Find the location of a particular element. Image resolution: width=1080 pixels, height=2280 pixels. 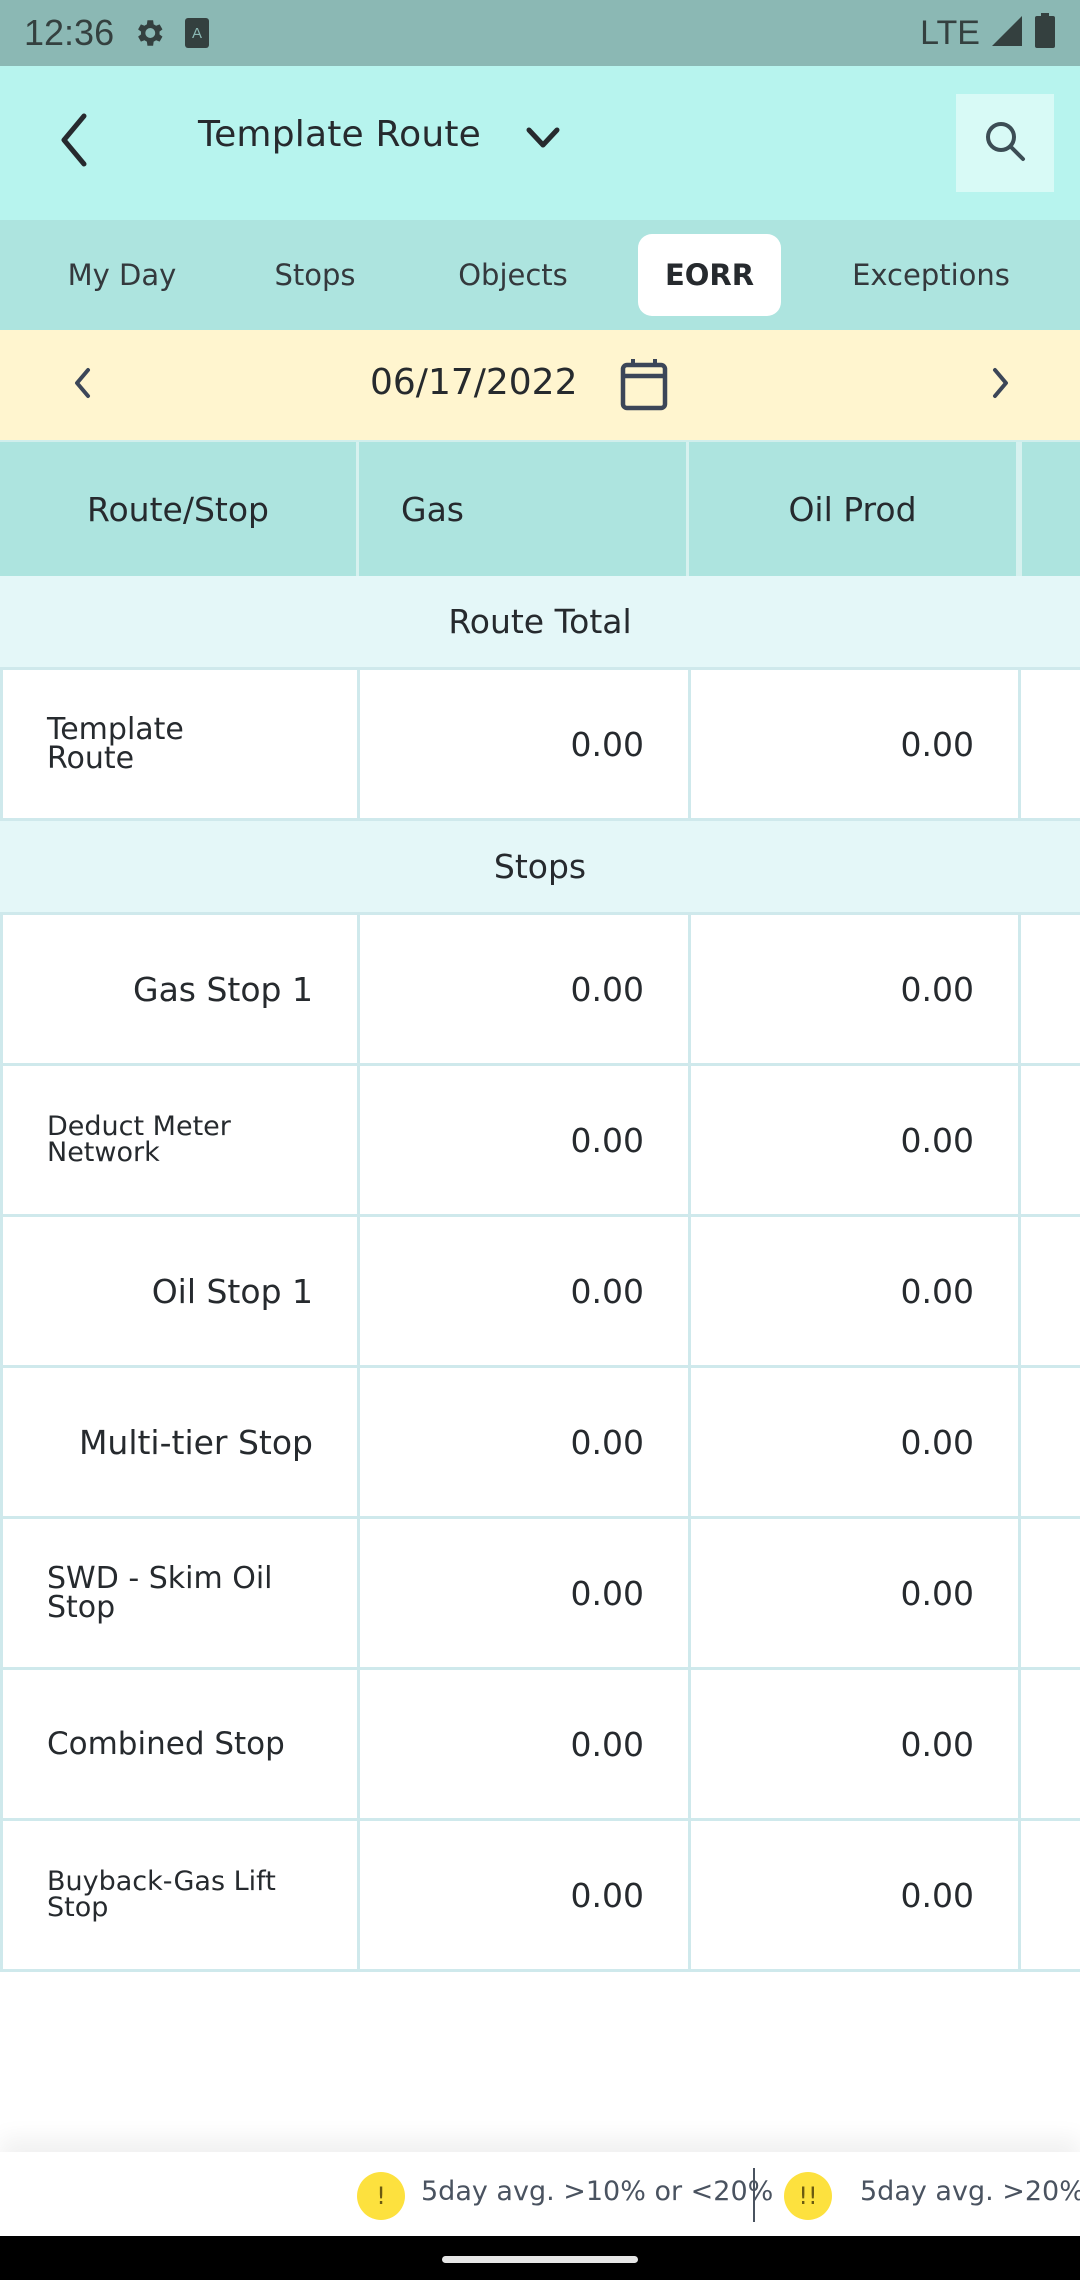

column-header-gas: Gas is located at coordinates (524, 509).